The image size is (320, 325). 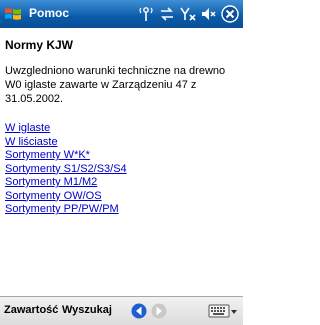 I want to click on forward-arrow-icon, so click(x=159, y=311).